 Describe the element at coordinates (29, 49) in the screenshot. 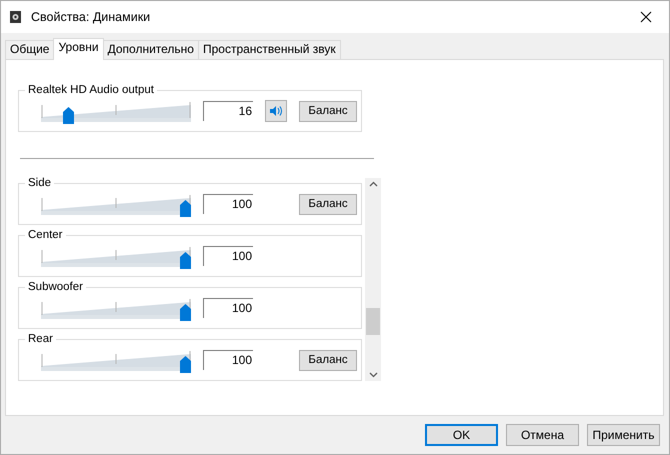

I see `tab: Общие` at that location.